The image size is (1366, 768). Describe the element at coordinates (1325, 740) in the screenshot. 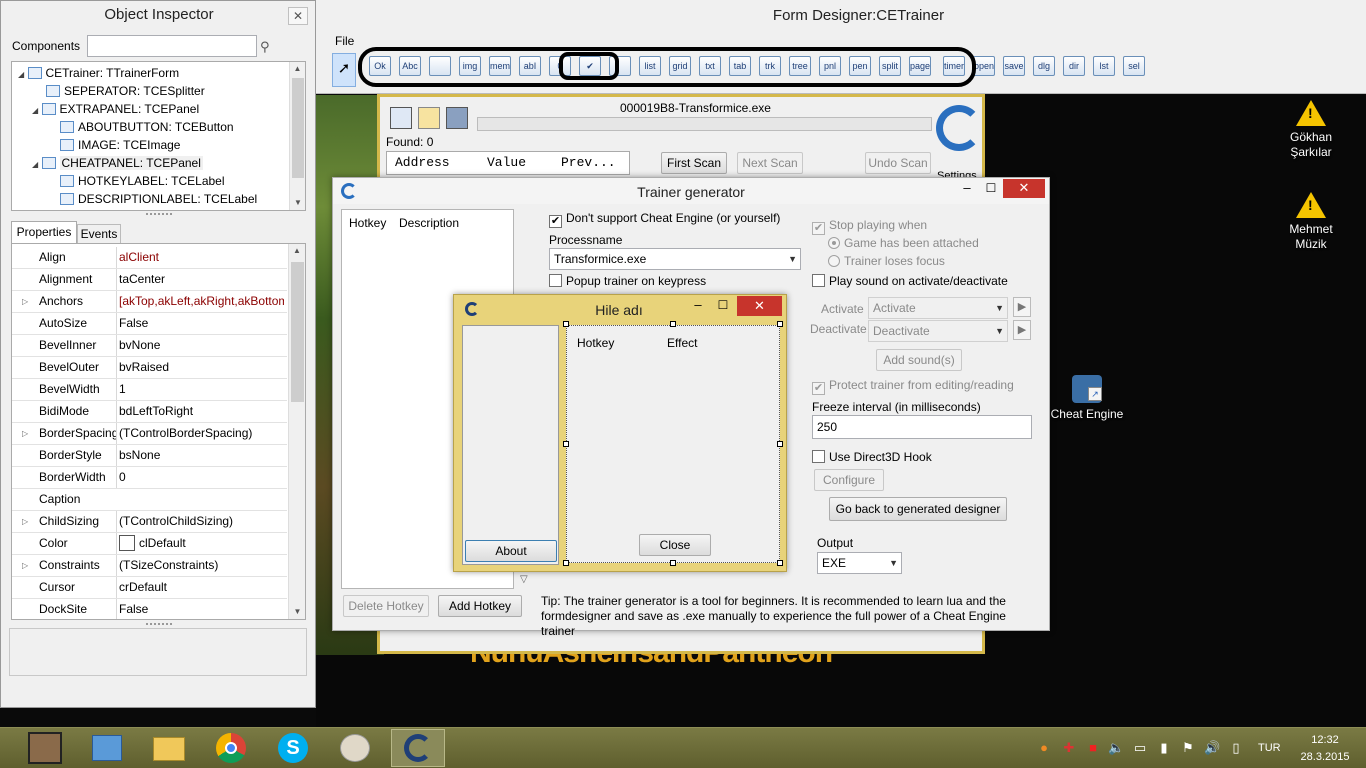

I see `clock-time: 12:32` at that location.